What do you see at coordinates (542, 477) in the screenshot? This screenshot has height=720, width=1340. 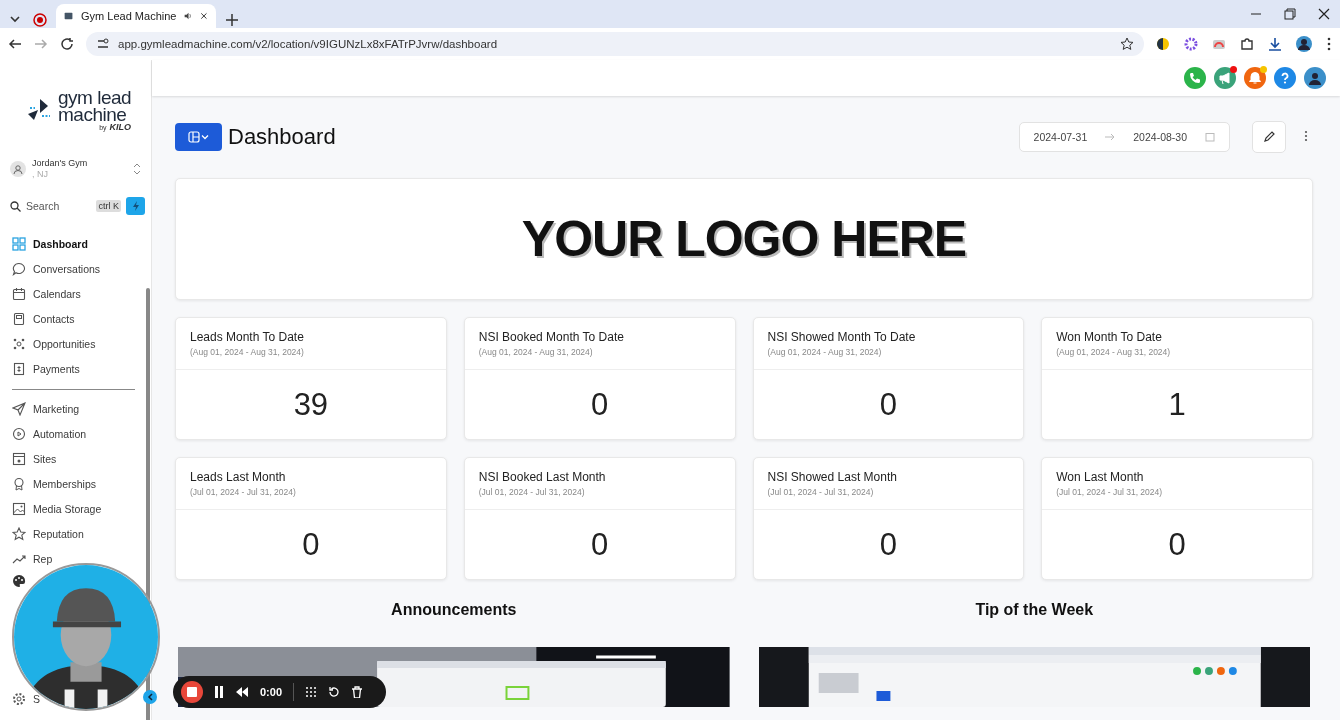 I see `card-title: NSI Booked Last Month` at bounding box center [542, 477].